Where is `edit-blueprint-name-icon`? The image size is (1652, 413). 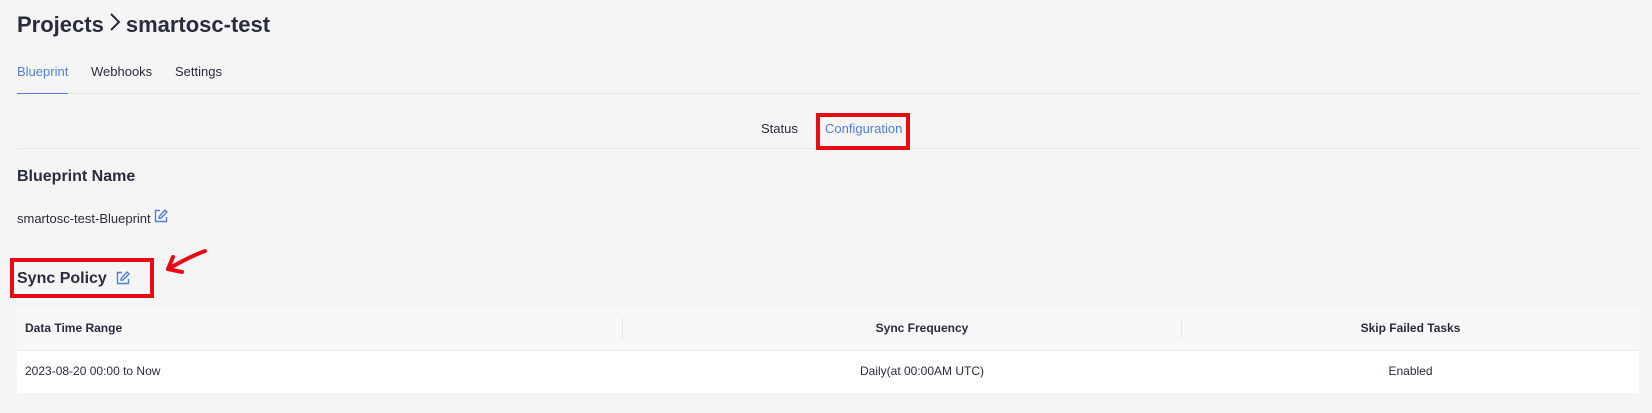 edit-blueprint-name-icon is located at coordinates (161, 216).